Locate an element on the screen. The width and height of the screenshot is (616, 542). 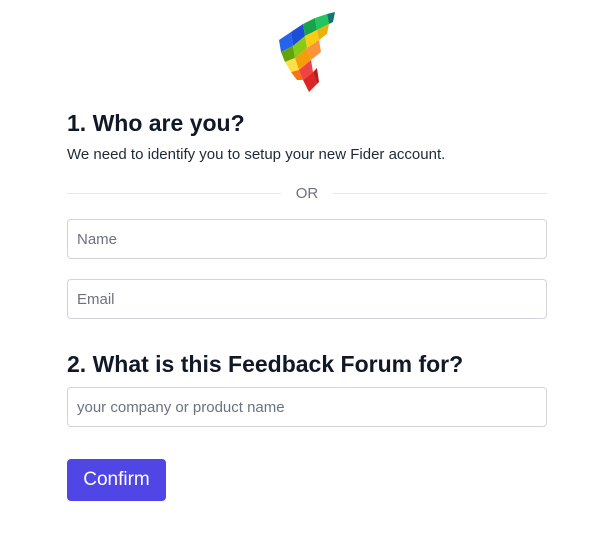
or-divider: OR is located at coordinates (307, 194).